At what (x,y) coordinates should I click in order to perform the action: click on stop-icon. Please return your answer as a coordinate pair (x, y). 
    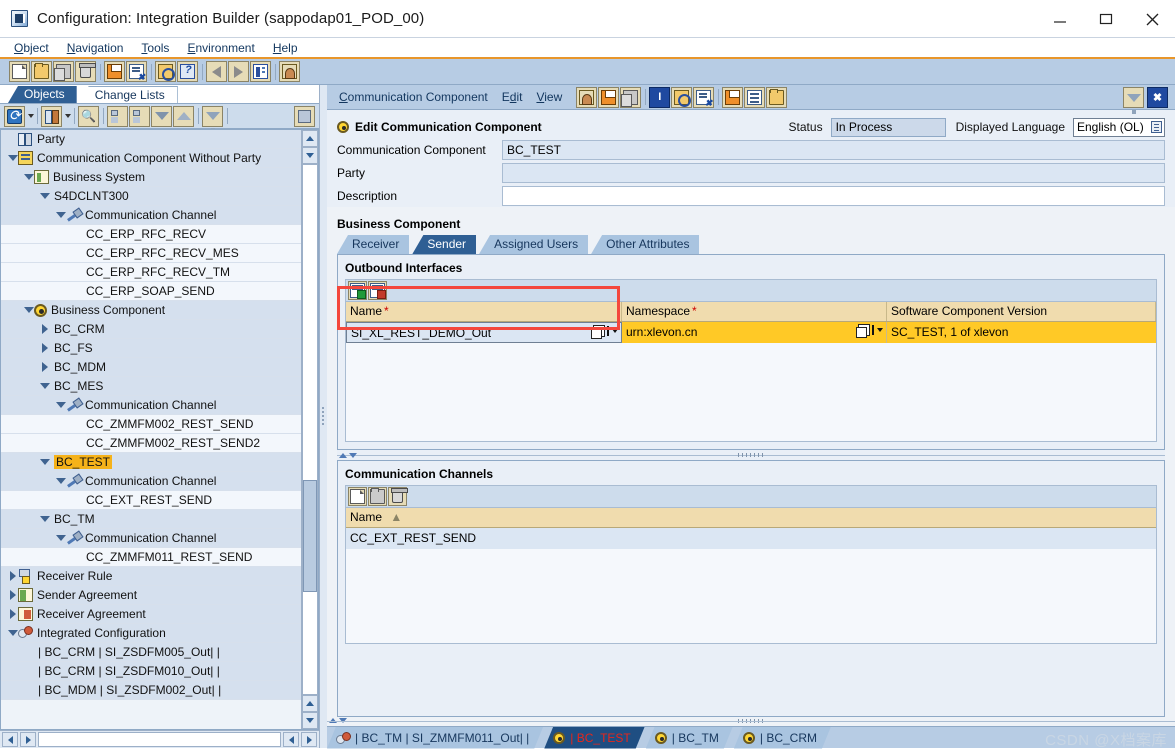
    Looking at the image, I should click on (304, 116).